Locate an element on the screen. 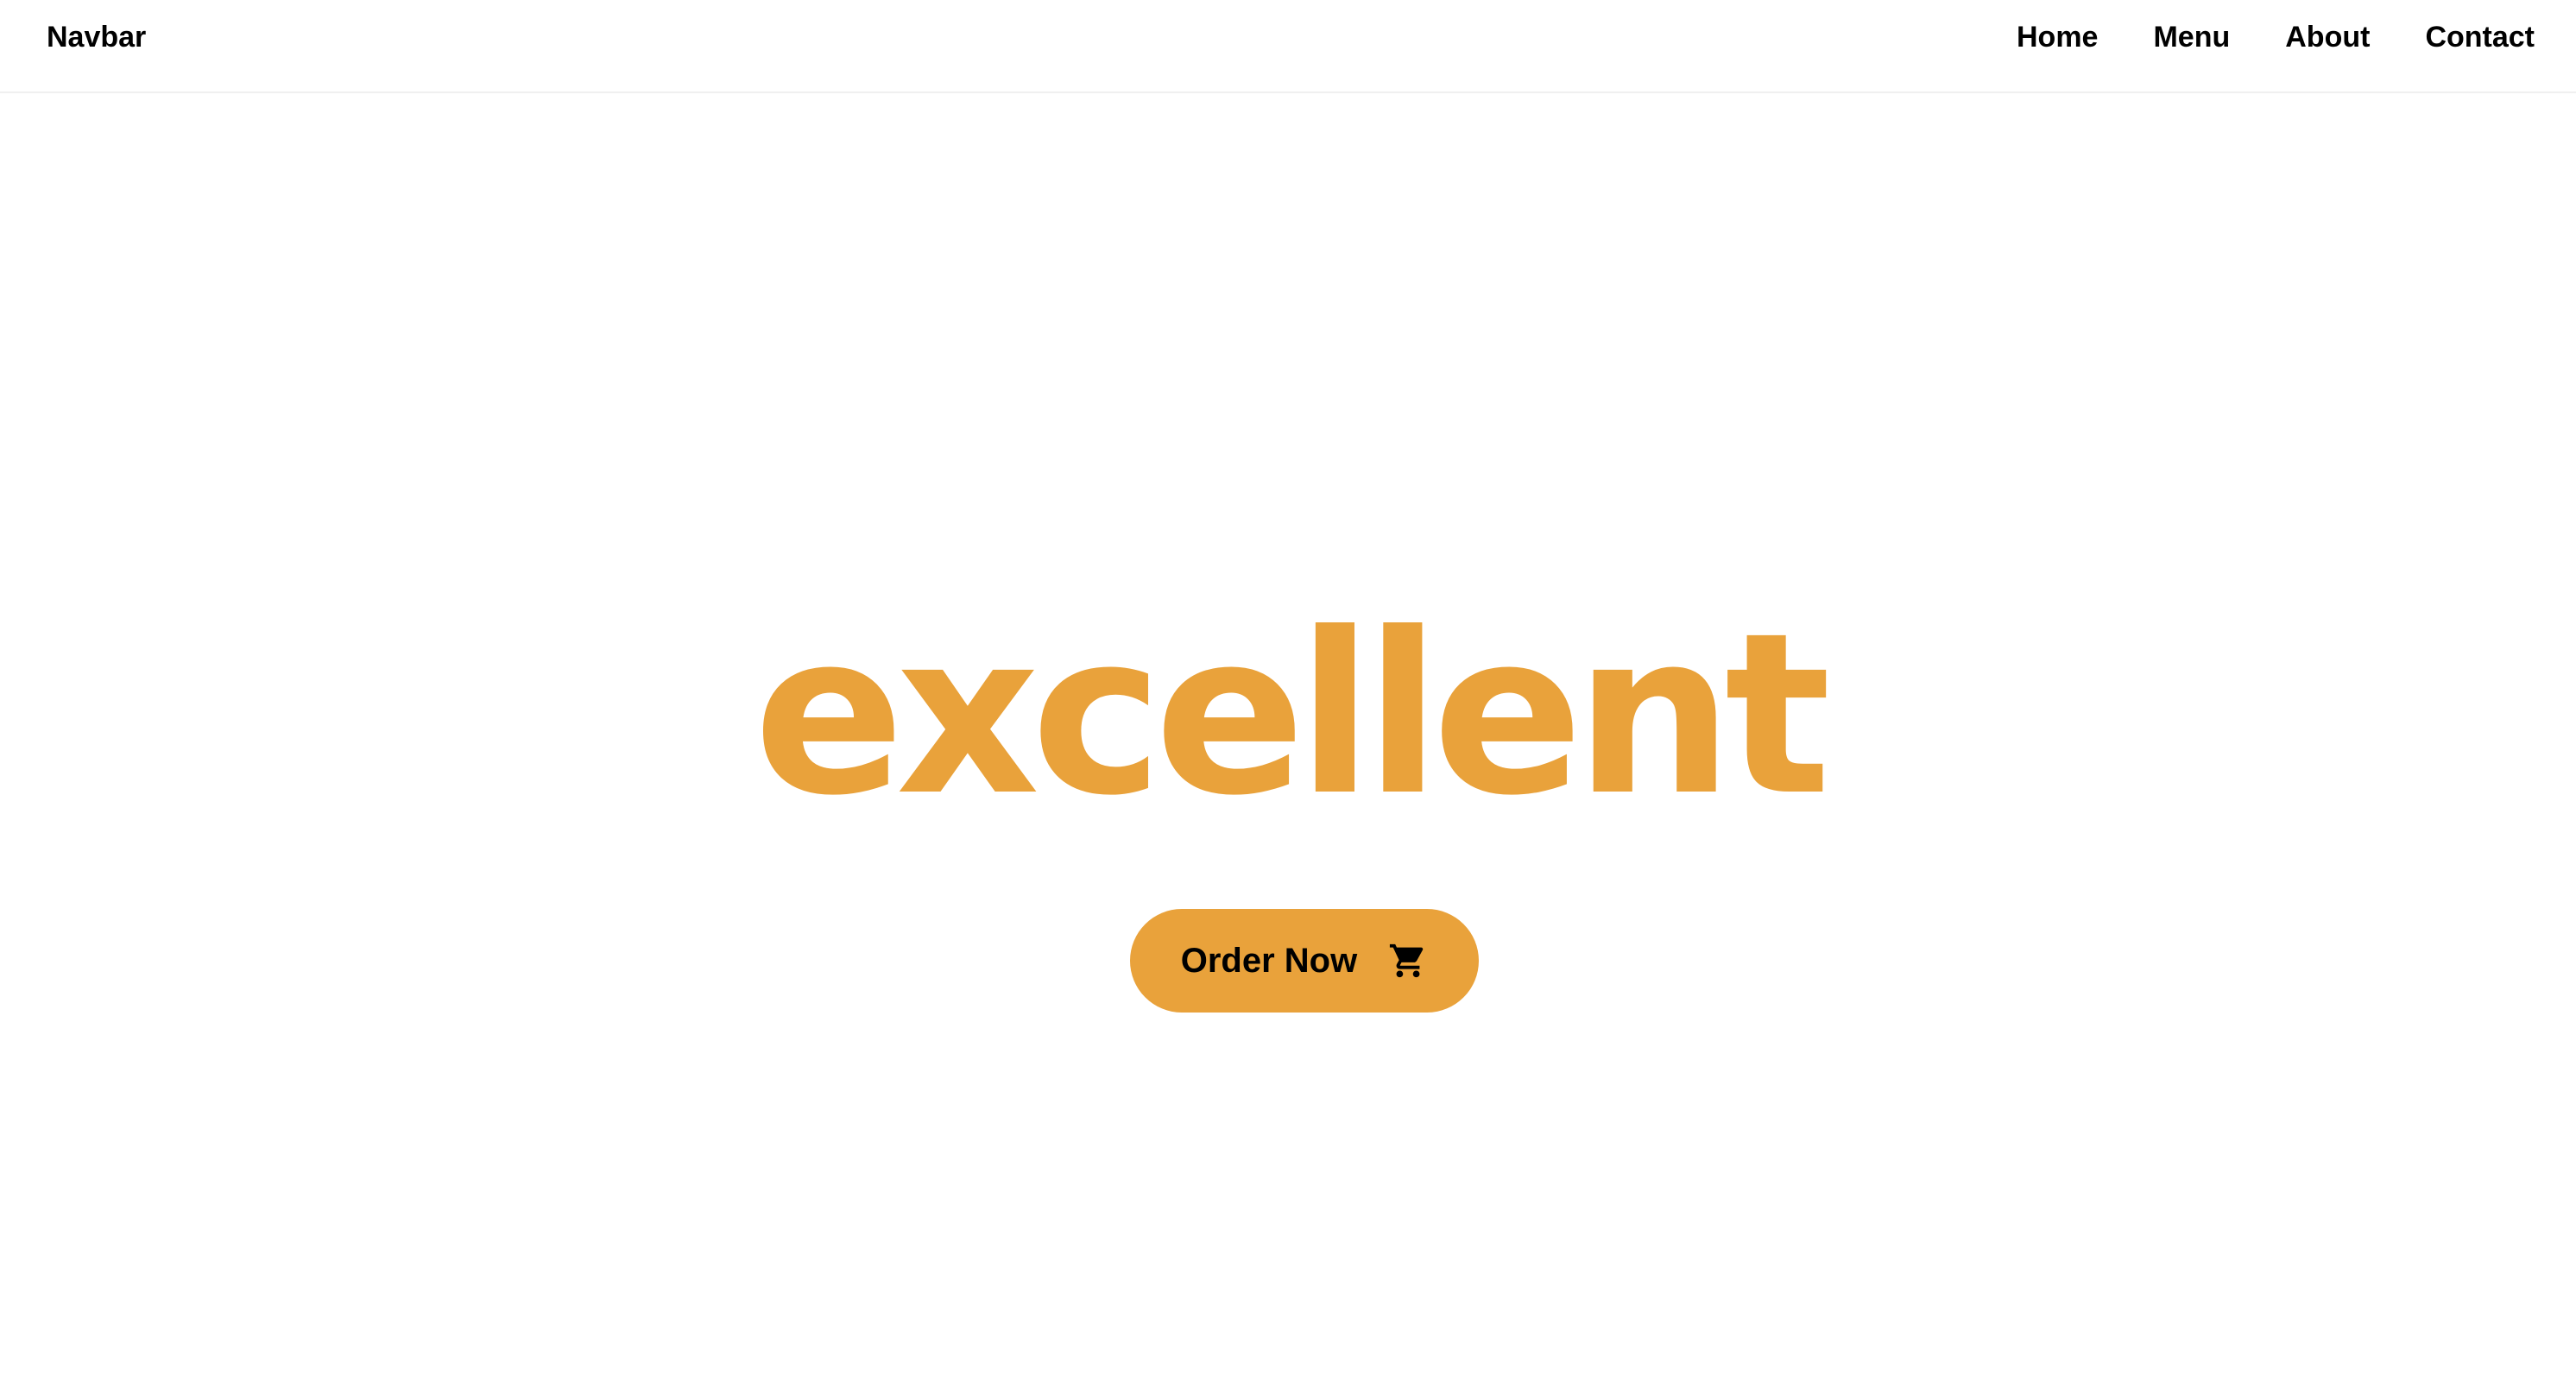 The image size is (2576, 1388). nav-links: Home Menu About Contact is located at coordinates (2276, 37).